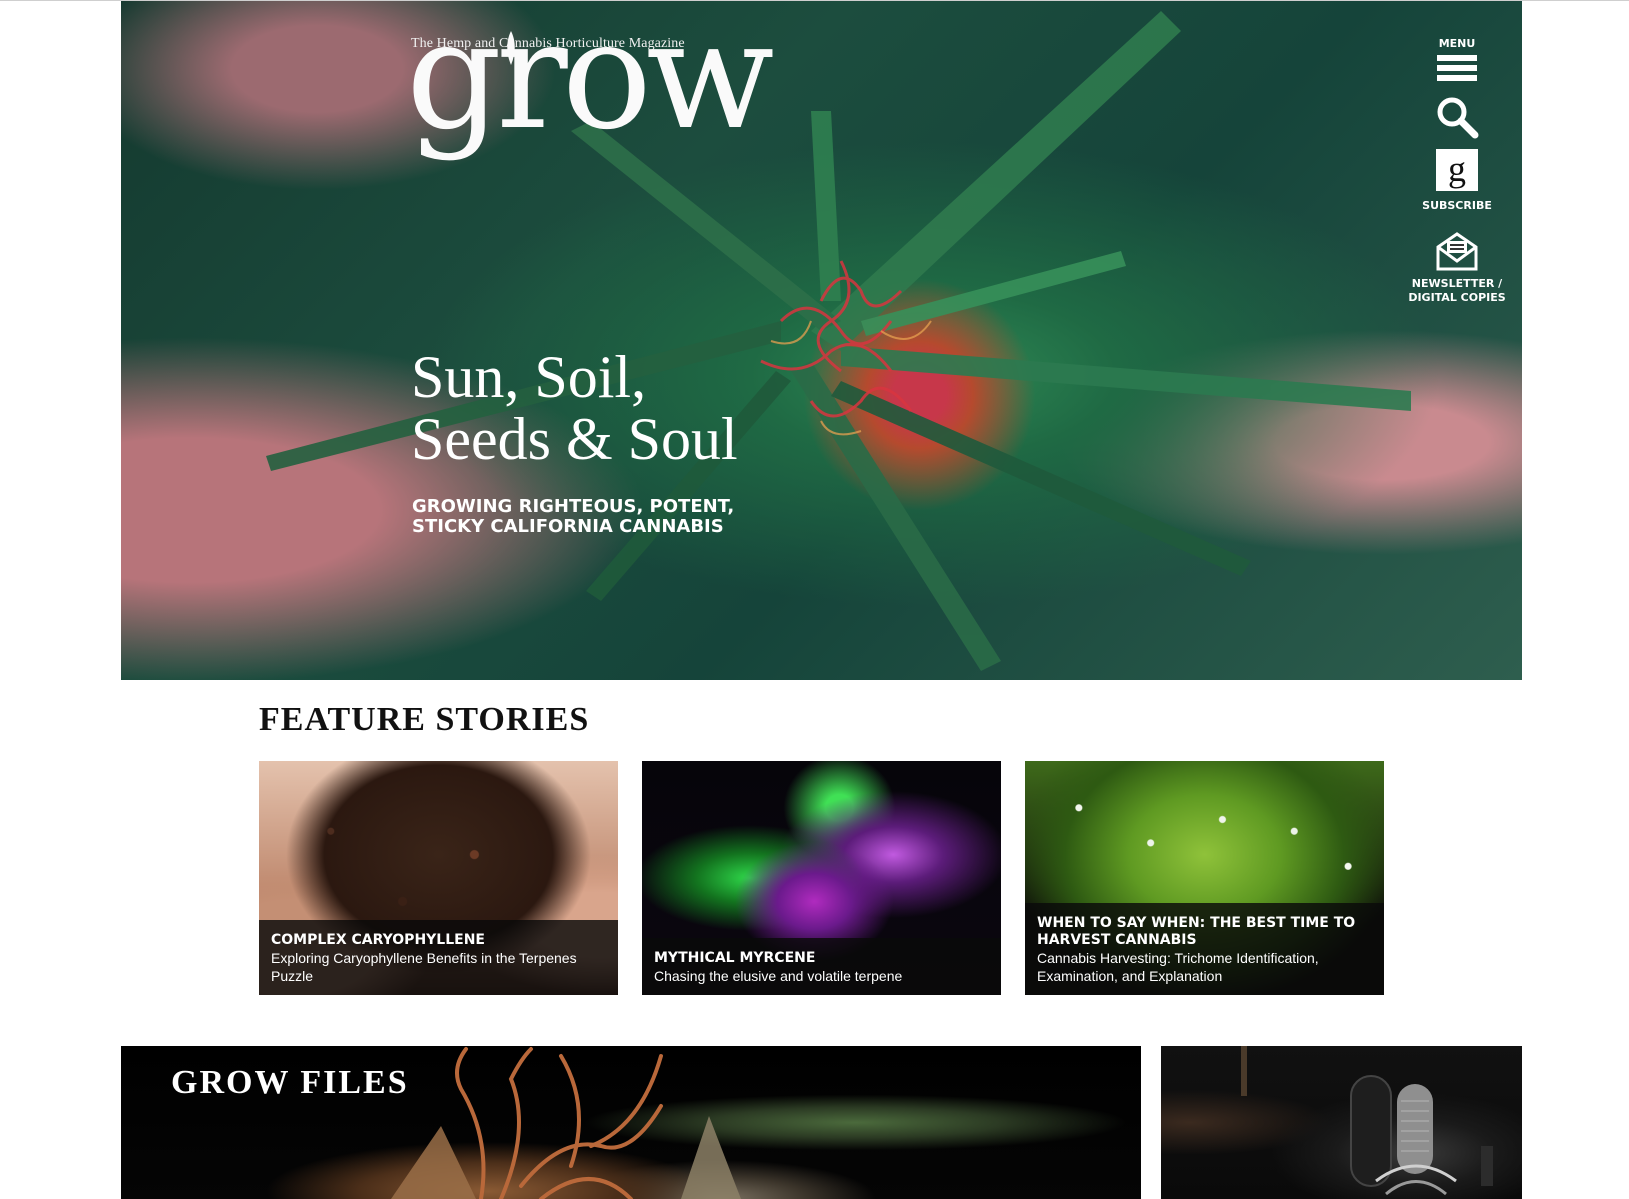 This screenshot has height=1199, width=1629. What do you see at coordinates (1457, 251) in the screenshot?
I see `envelope-icon` at bounding box center [1457, 251].